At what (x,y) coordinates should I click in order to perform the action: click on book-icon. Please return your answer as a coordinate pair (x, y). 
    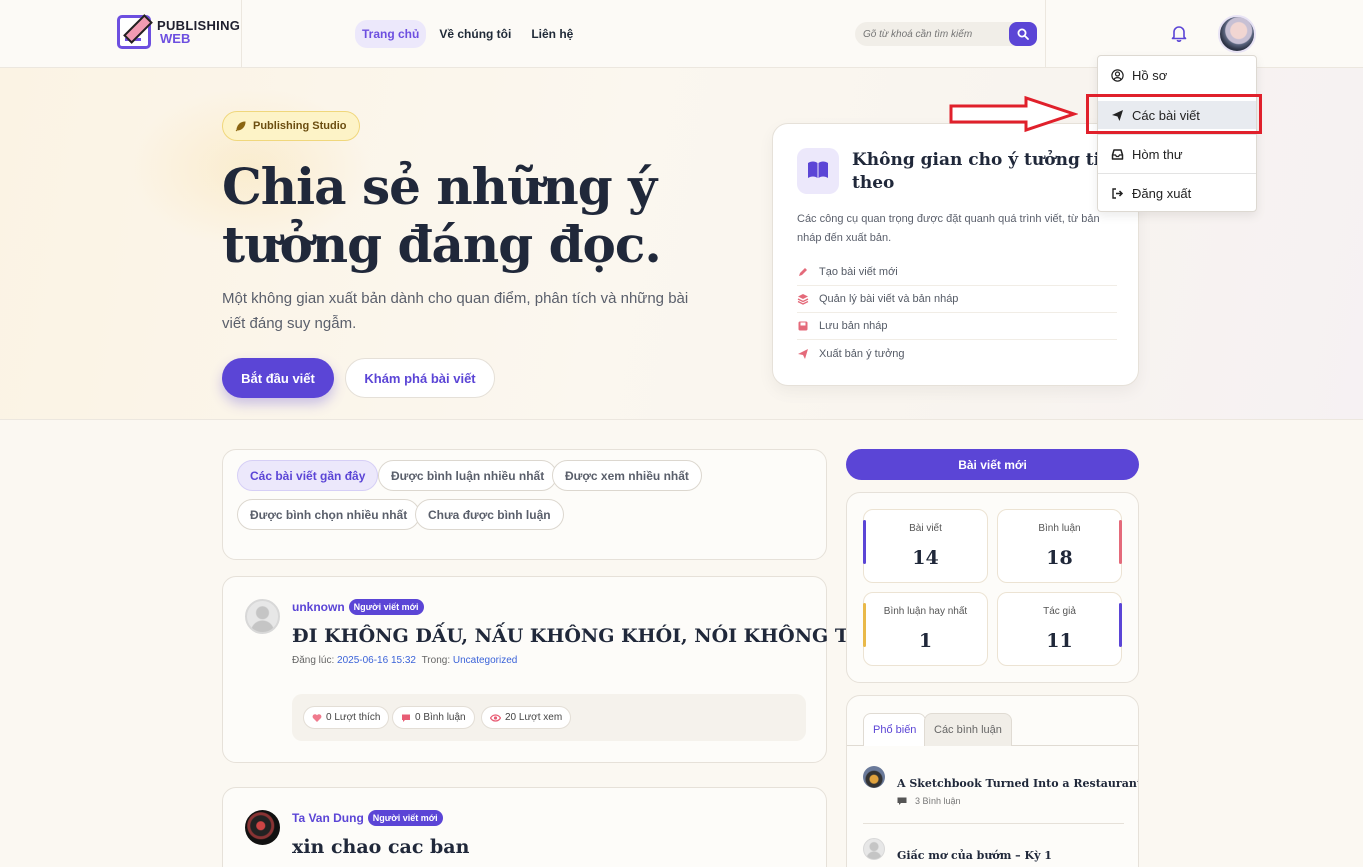
    Looking at the image, I should click on (818, 171).